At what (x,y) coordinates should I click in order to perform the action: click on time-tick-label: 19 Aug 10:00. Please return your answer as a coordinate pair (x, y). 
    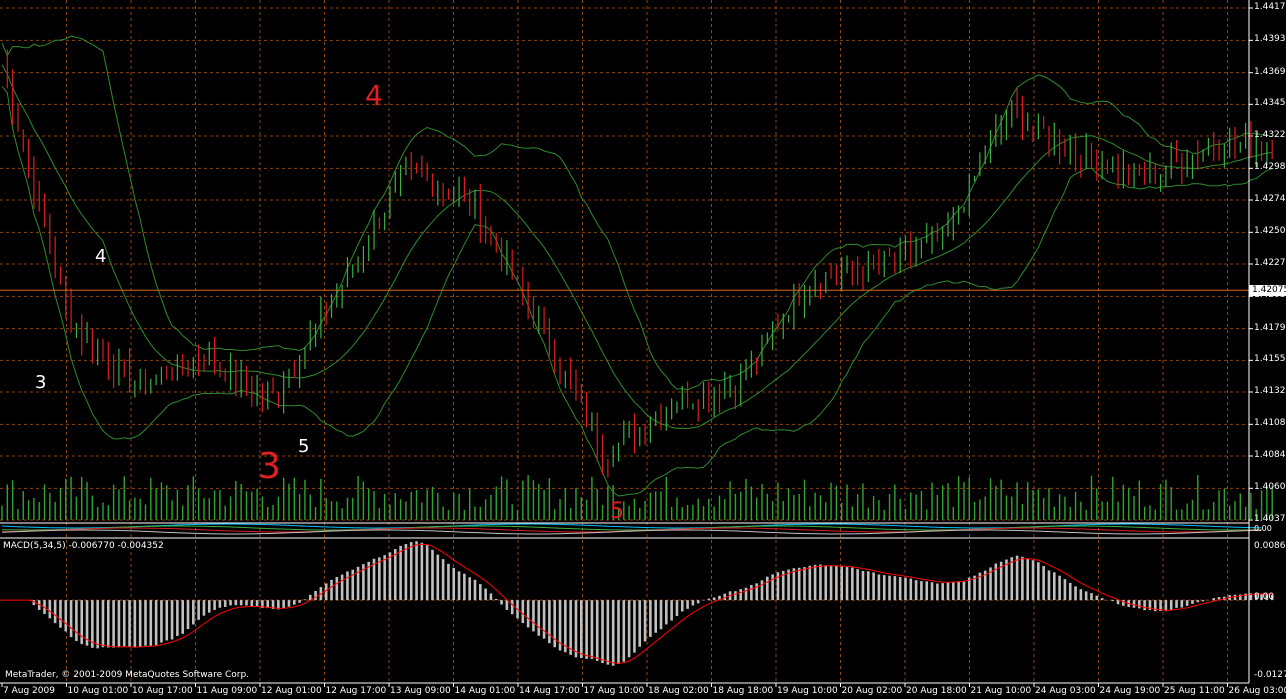
    Looking at the image, I should click on (807, 691).